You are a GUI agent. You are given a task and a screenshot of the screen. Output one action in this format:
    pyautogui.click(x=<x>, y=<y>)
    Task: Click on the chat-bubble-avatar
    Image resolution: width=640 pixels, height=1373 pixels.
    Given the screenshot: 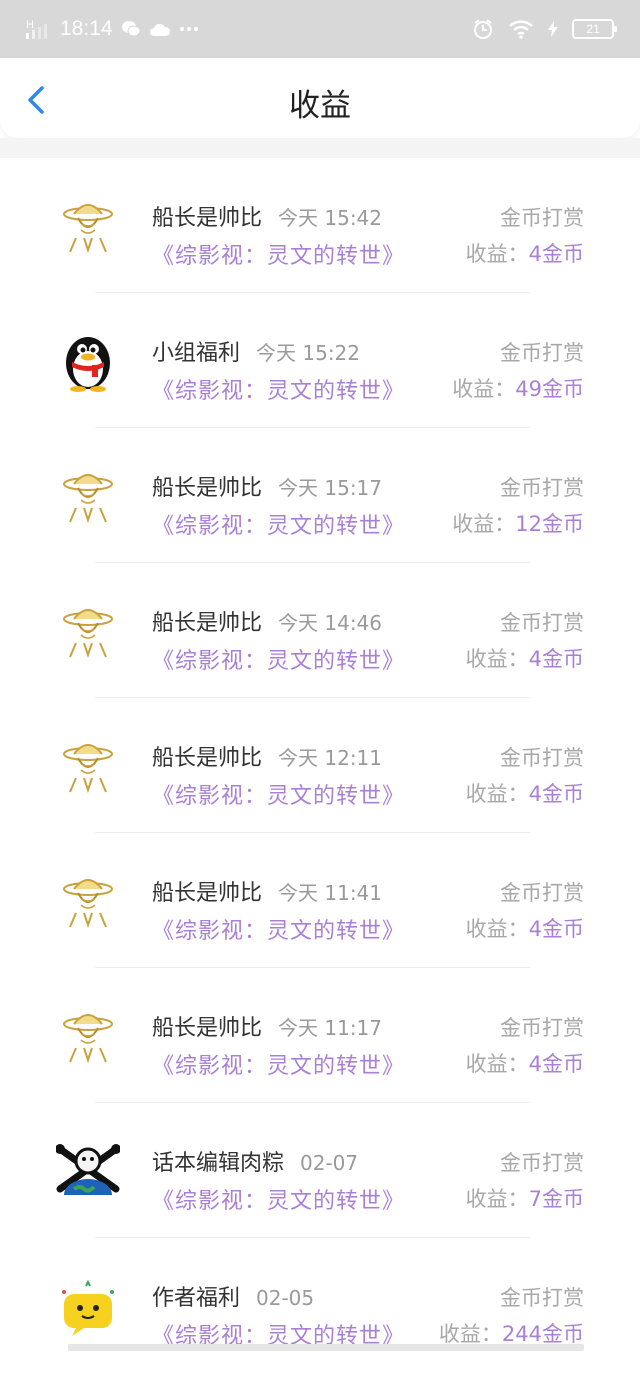 What is the action you would take?
    pyautogui.click(x=88, y=1307)
    